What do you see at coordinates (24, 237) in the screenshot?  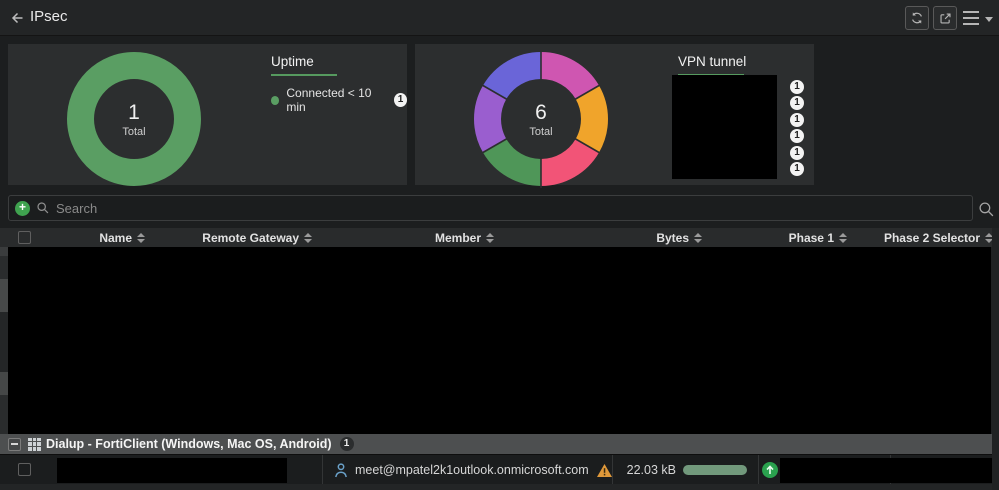 I see `select-all-checkbox` at bounding box center [24, 237].